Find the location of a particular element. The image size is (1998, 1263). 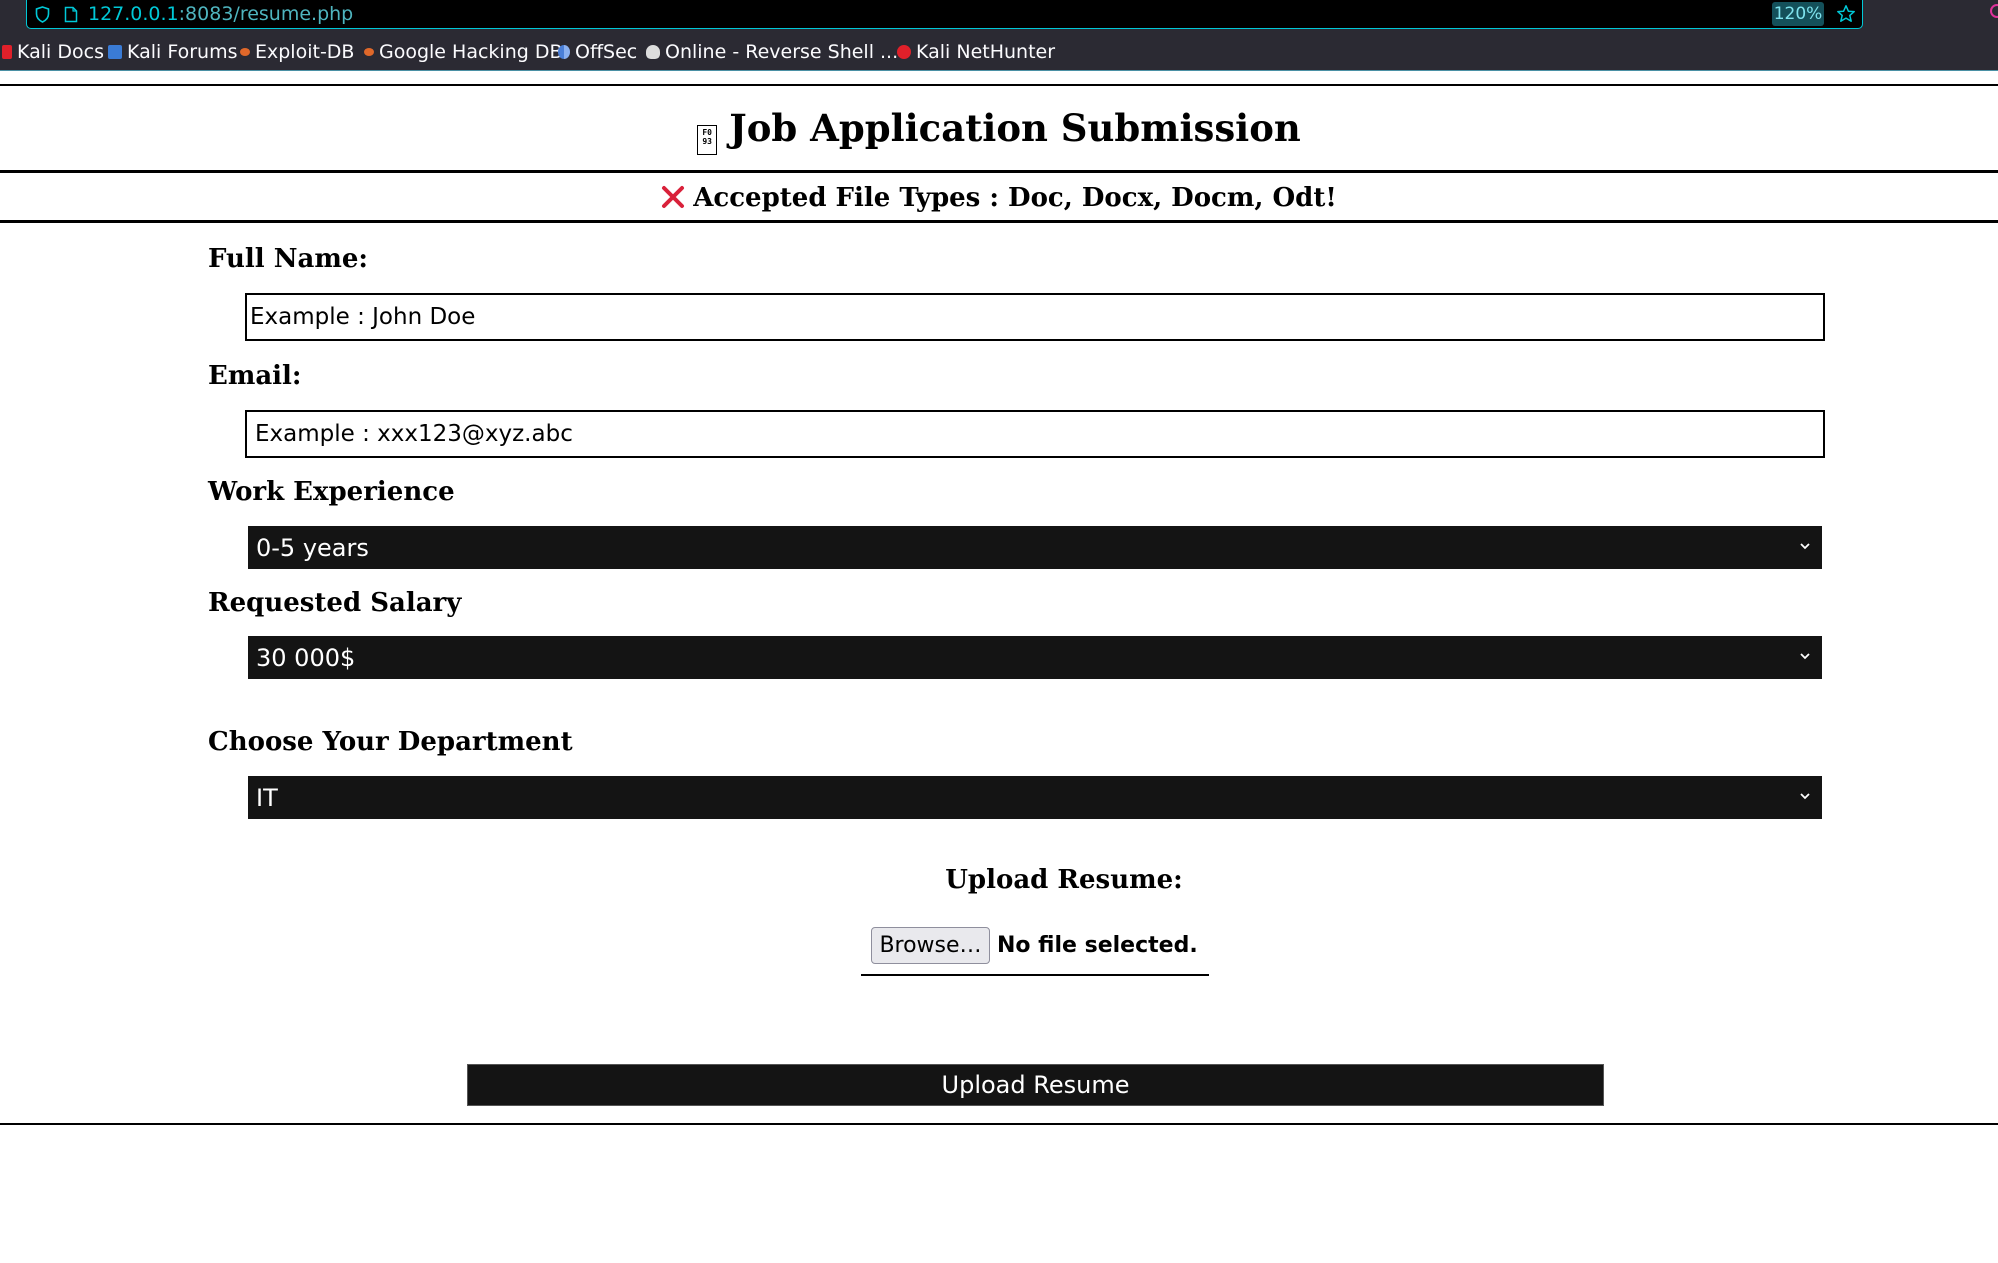

file-input-underline is located at coordinates (1035, 975).